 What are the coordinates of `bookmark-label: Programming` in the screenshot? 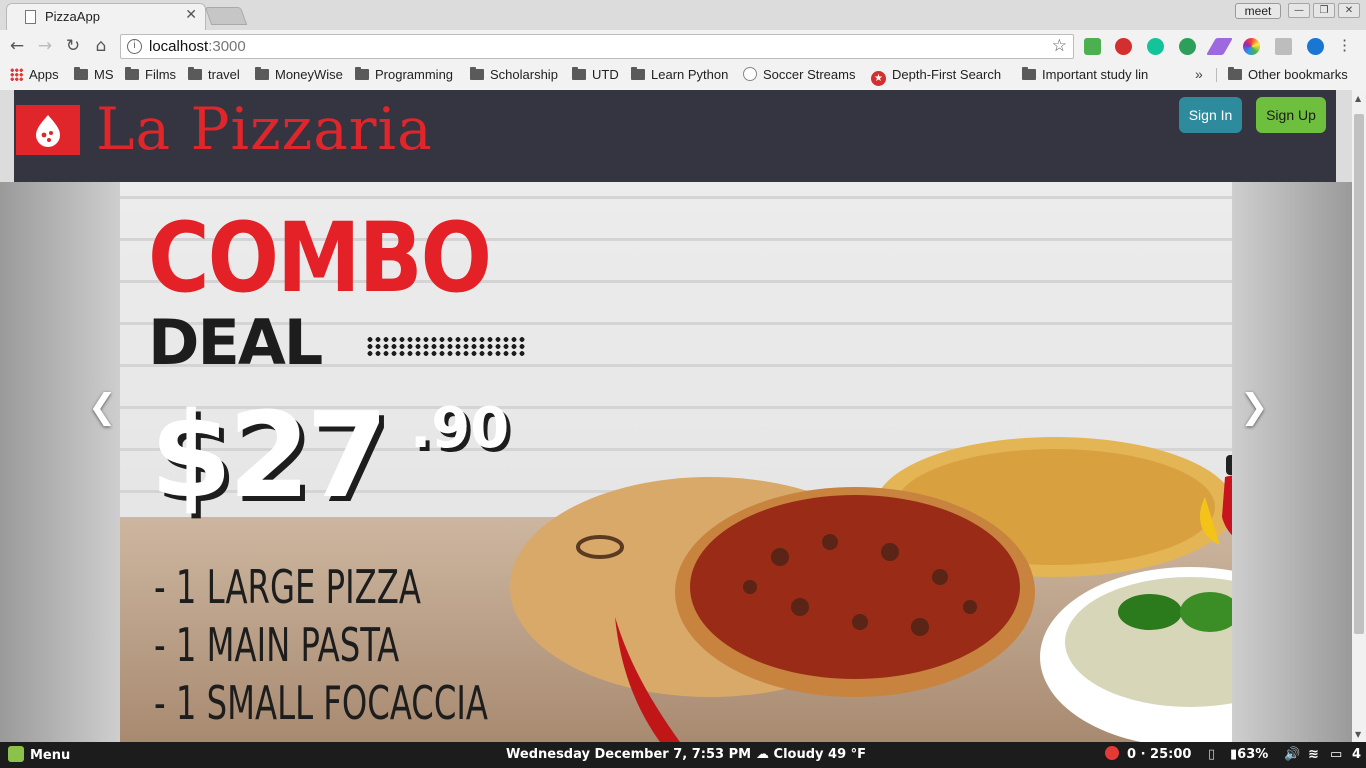 It's located at (414, 74).